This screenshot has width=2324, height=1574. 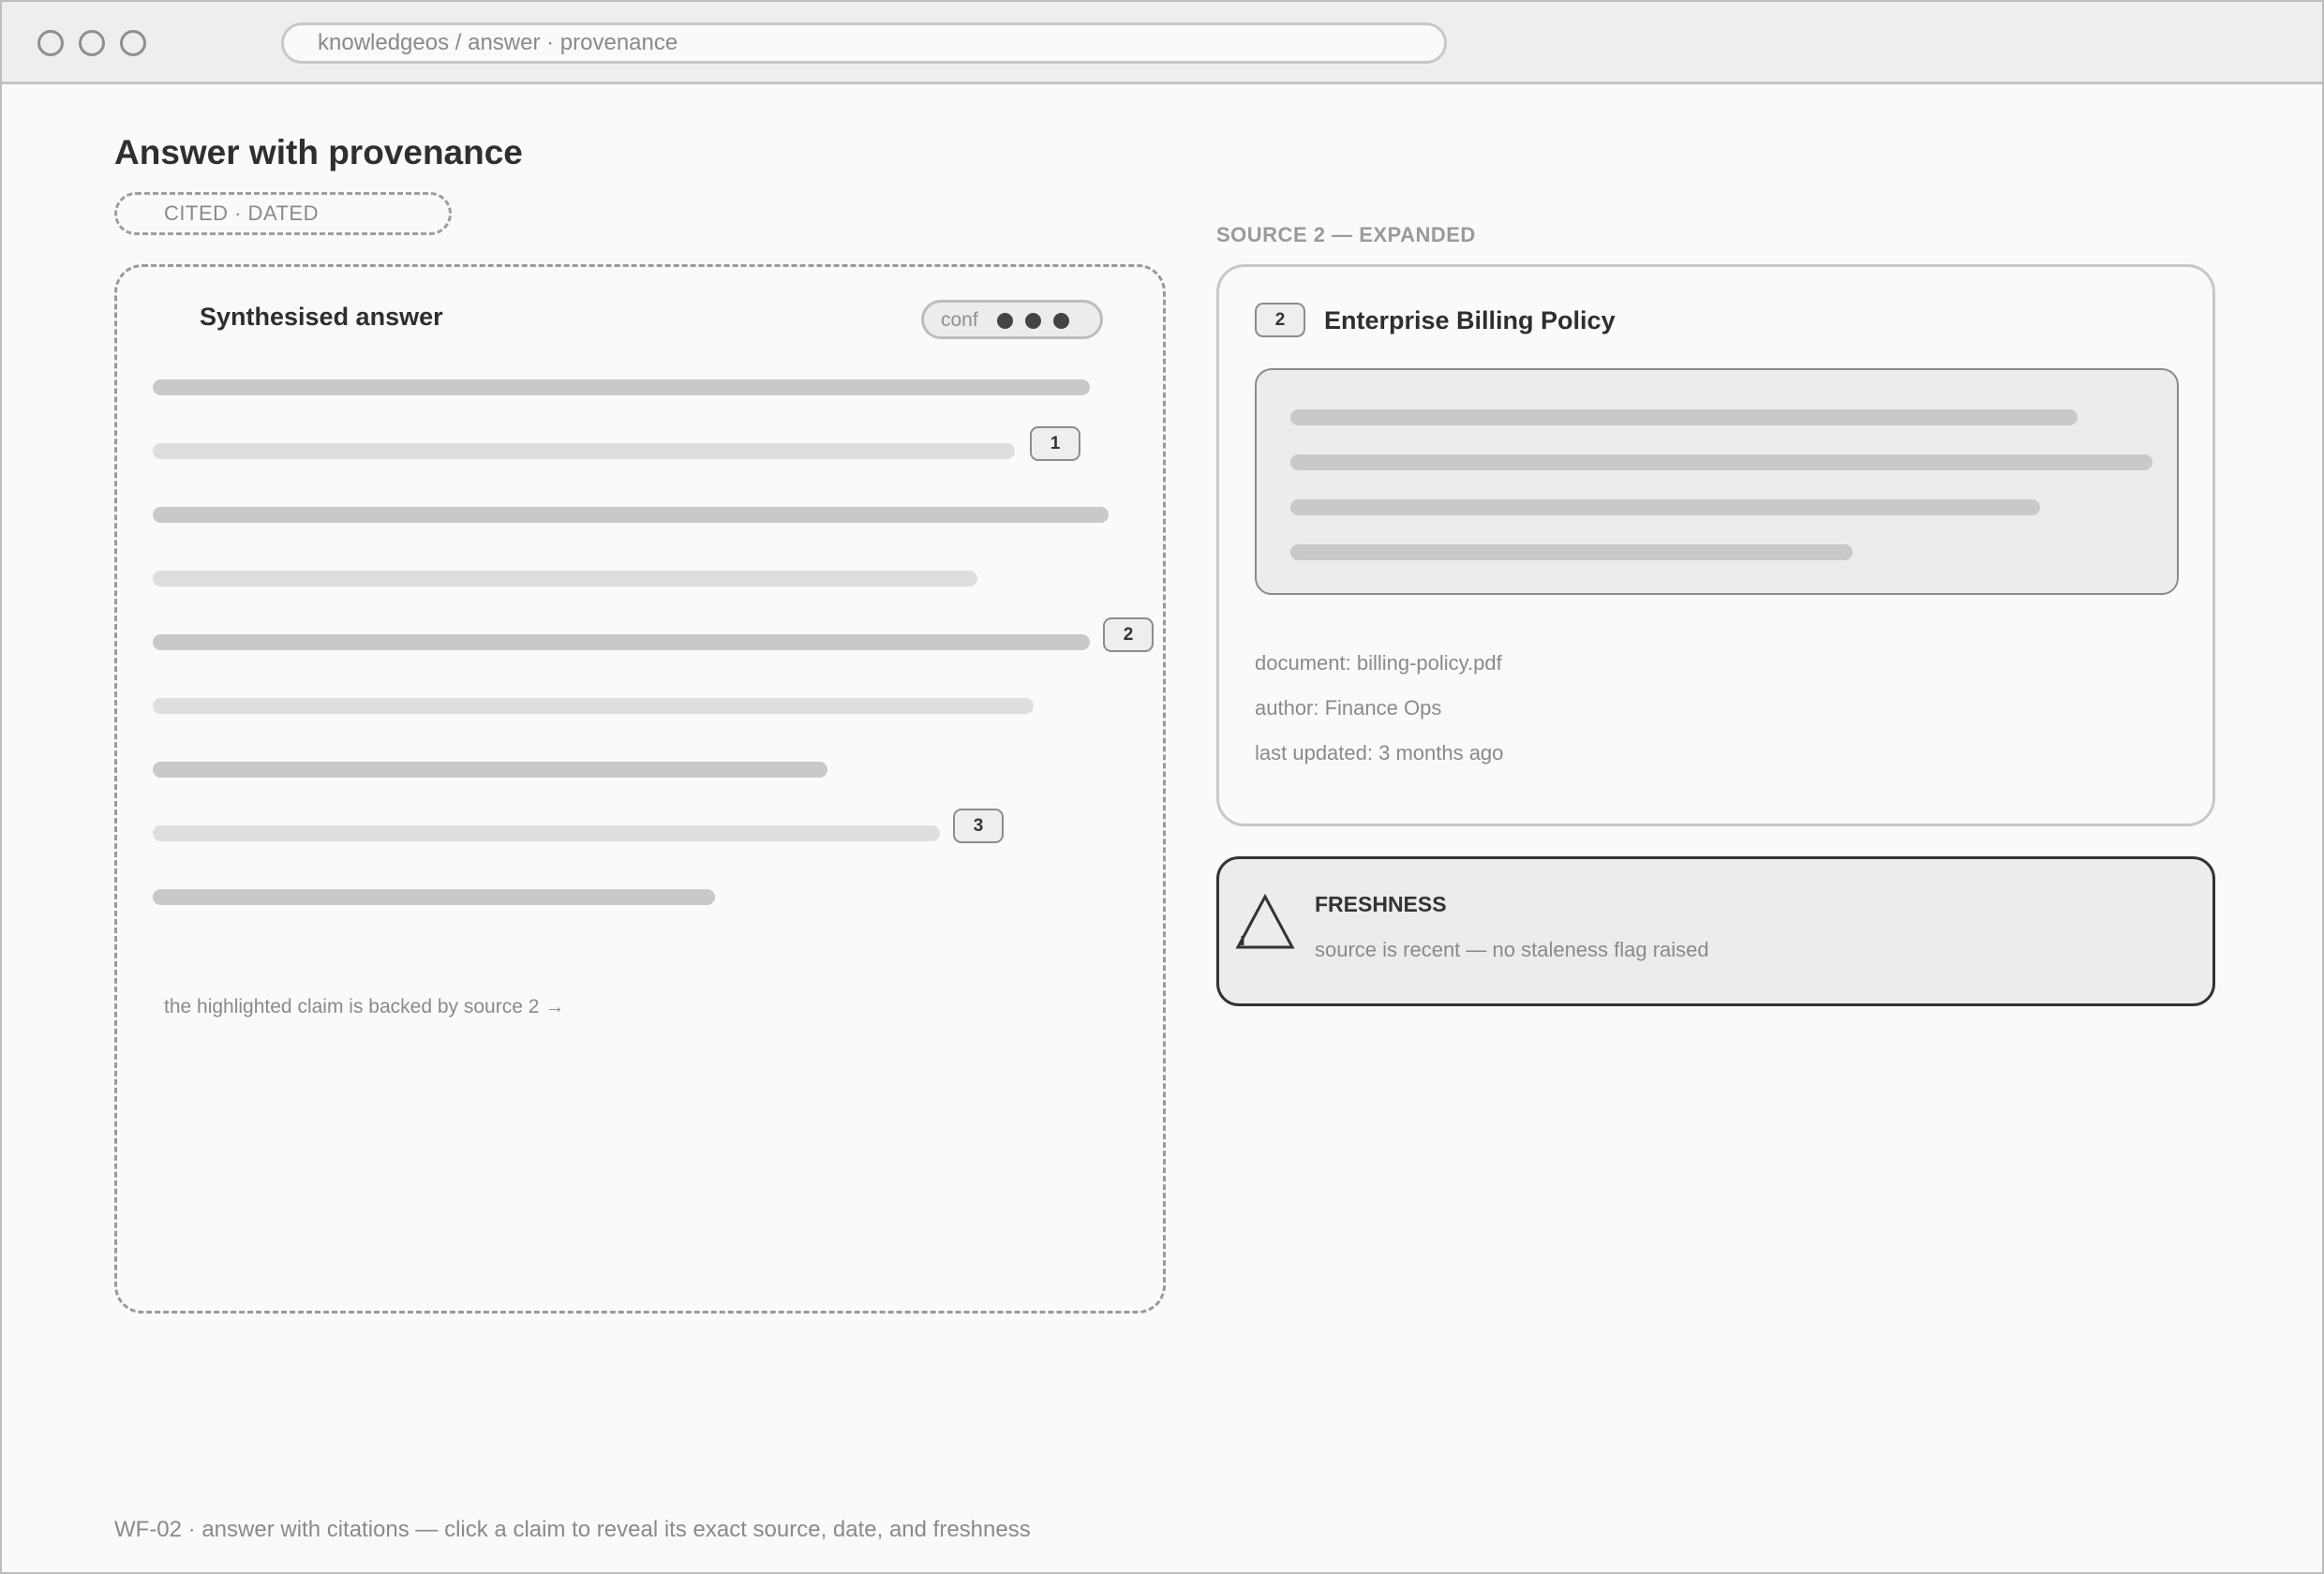 I want to click on window-maximize-button, so click(x=133, y=43).